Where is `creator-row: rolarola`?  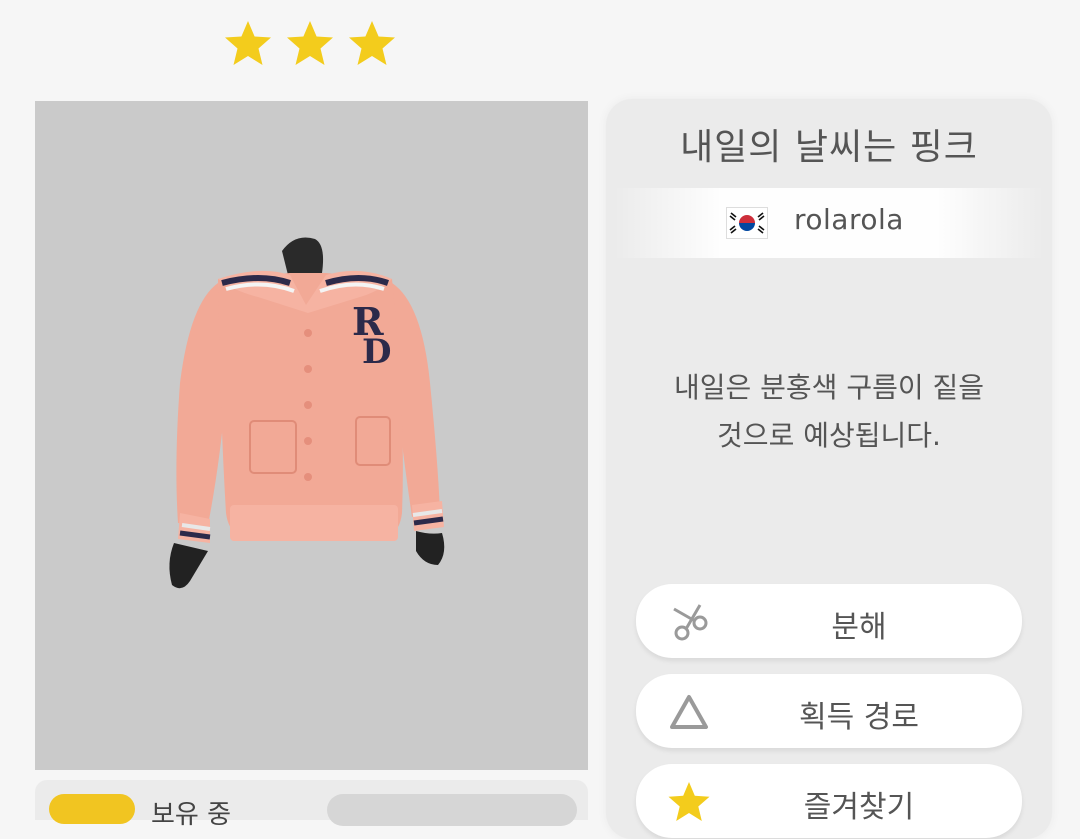 creator-row: rolarola is located at coordinates (829, 223).